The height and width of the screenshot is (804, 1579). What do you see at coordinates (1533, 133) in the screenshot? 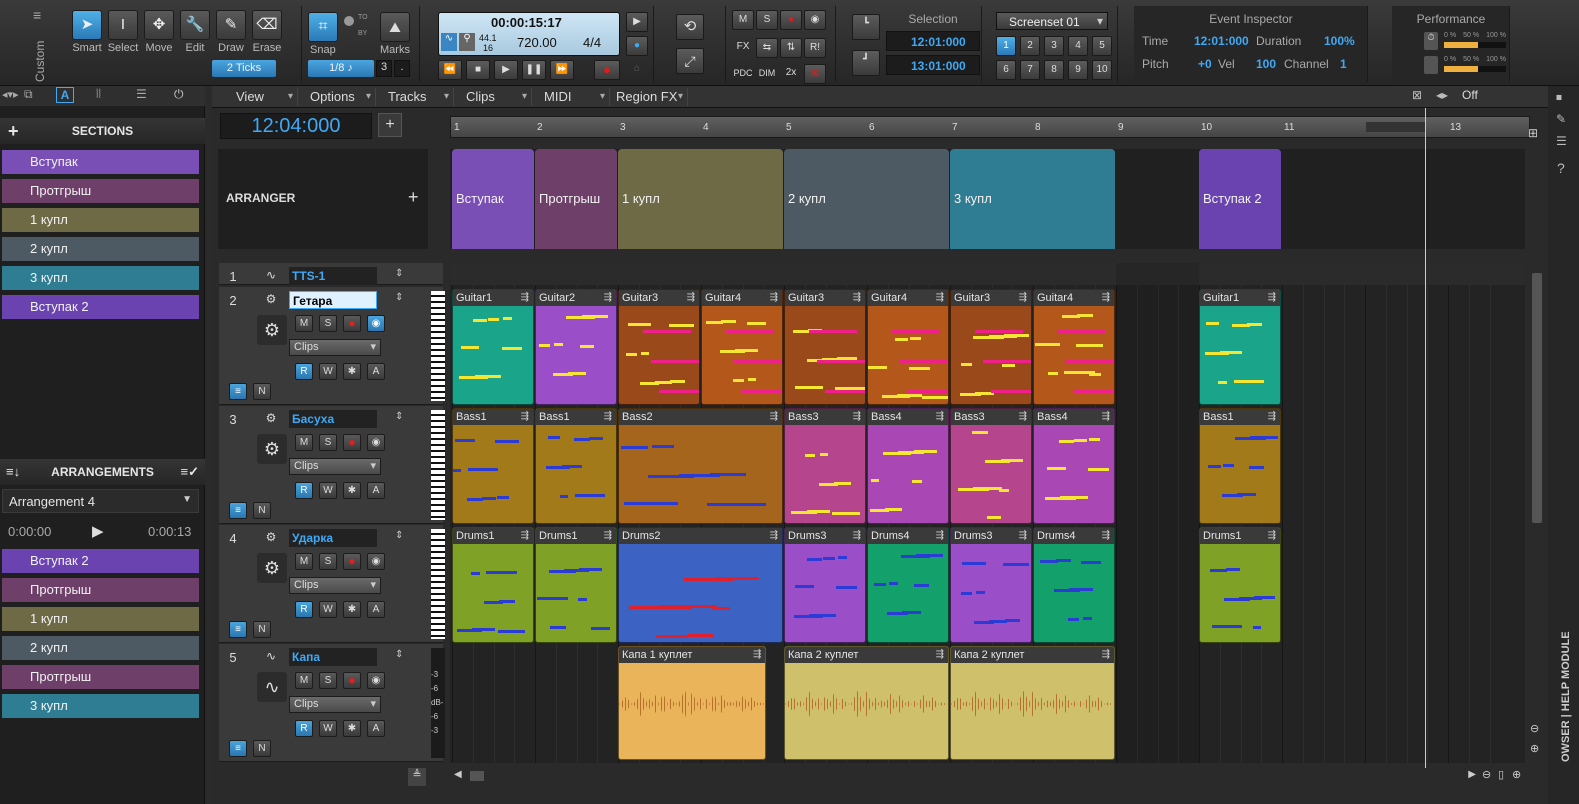
I see `add-marker-button: ⊞` at bounding box center [1533, 133].